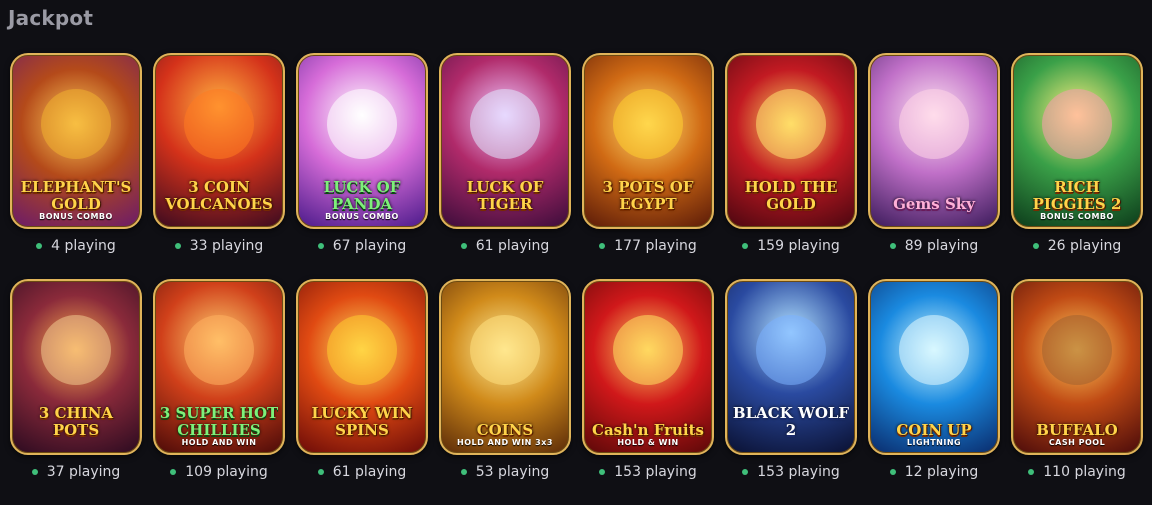 The width and height of the screenshot is (1152, 505). Describe the element at coordinates (791, 195) in the screenshot. I see `game-title: HOLD THE GOLD` at that location.